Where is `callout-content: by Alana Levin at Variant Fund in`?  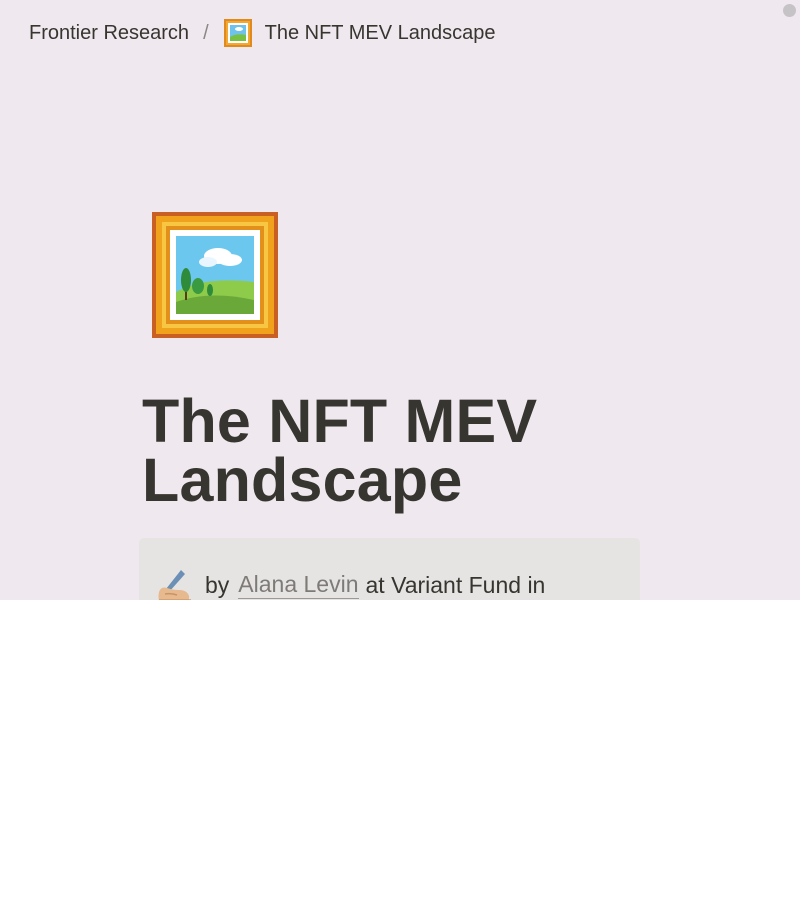 callout-content: by Alana Levin at Variant Fund in is located at coordinates (350, 582).